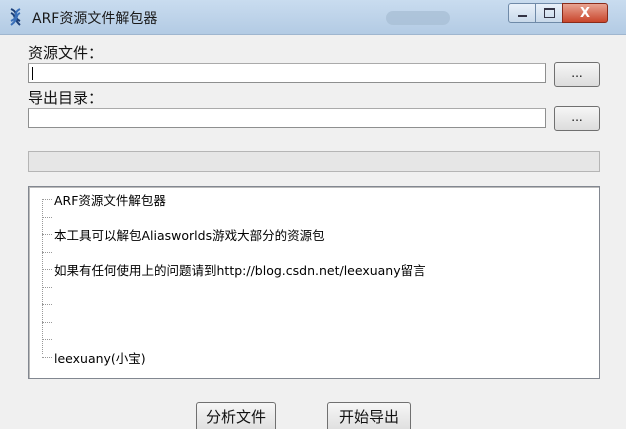  What do you see at coordinates (522, 16) in the screenshot?
I see `minimize-icon` at bounding box center [522, 16].